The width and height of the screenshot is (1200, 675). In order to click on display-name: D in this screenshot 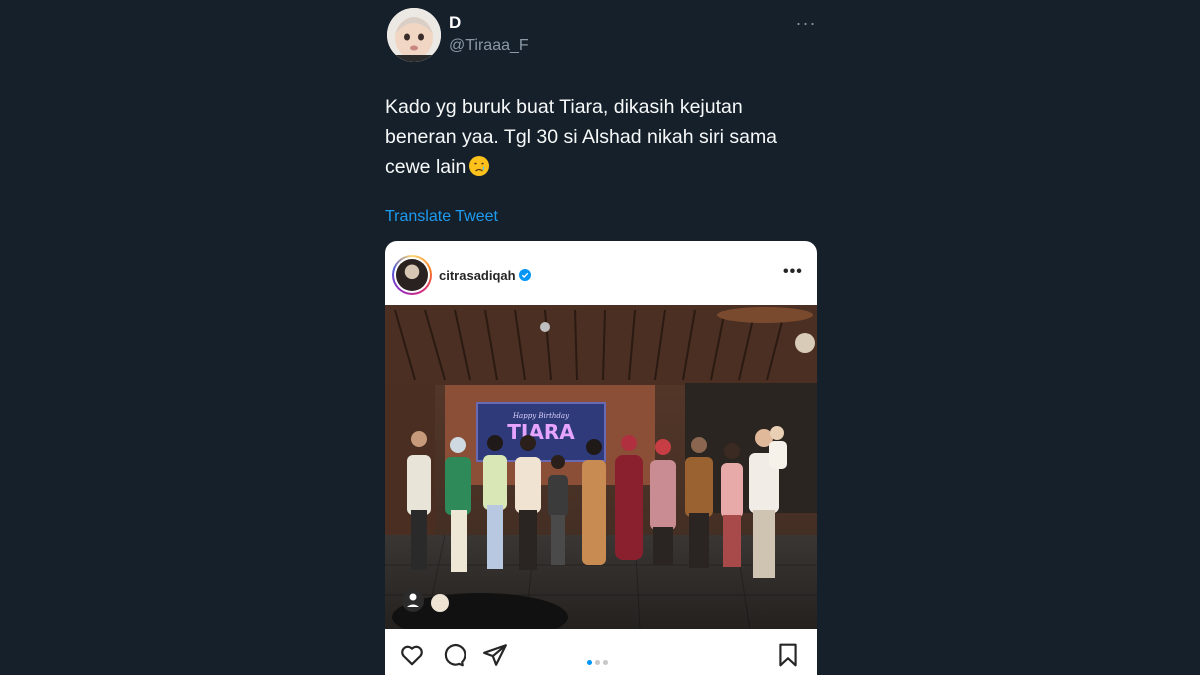, I will do `click(455, 23)`.